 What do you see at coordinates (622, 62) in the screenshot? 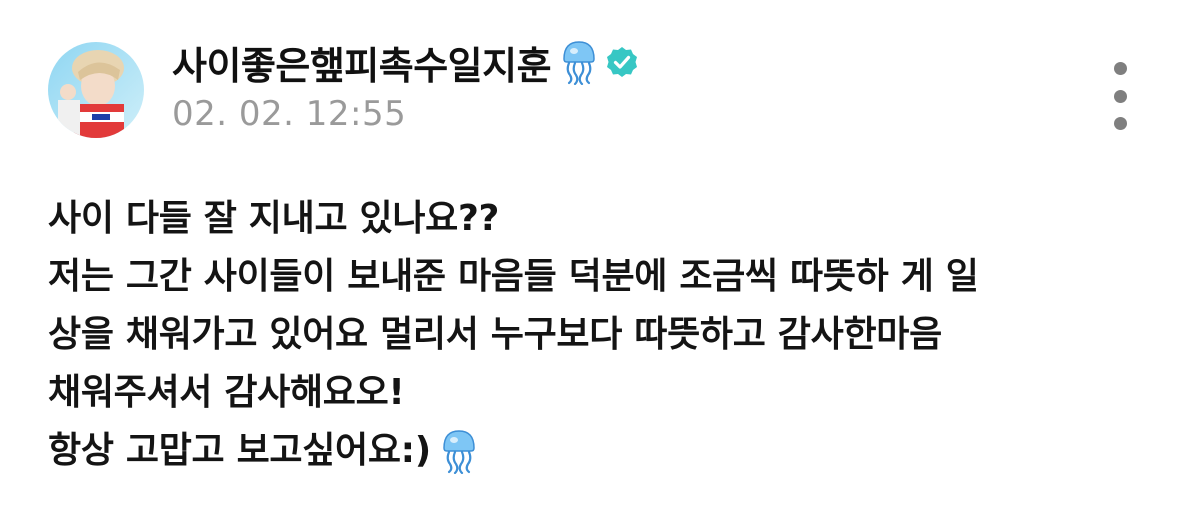
I see `verified-check-icon` at bounding box center [622, 62].